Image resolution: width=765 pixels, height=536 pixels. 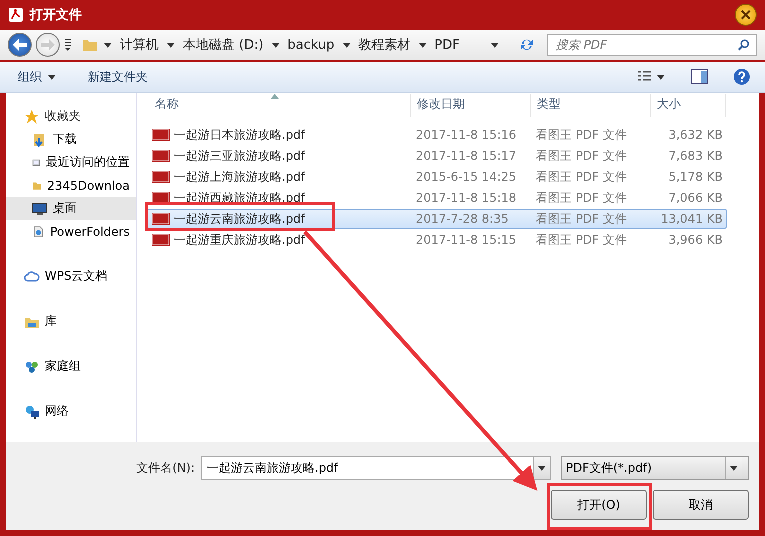 What do you see at coordinates (240, 240) in the screenshot?
I see `file-name: 一起游重庆旅游攻略.pdf` at bounding box center [240, 240].